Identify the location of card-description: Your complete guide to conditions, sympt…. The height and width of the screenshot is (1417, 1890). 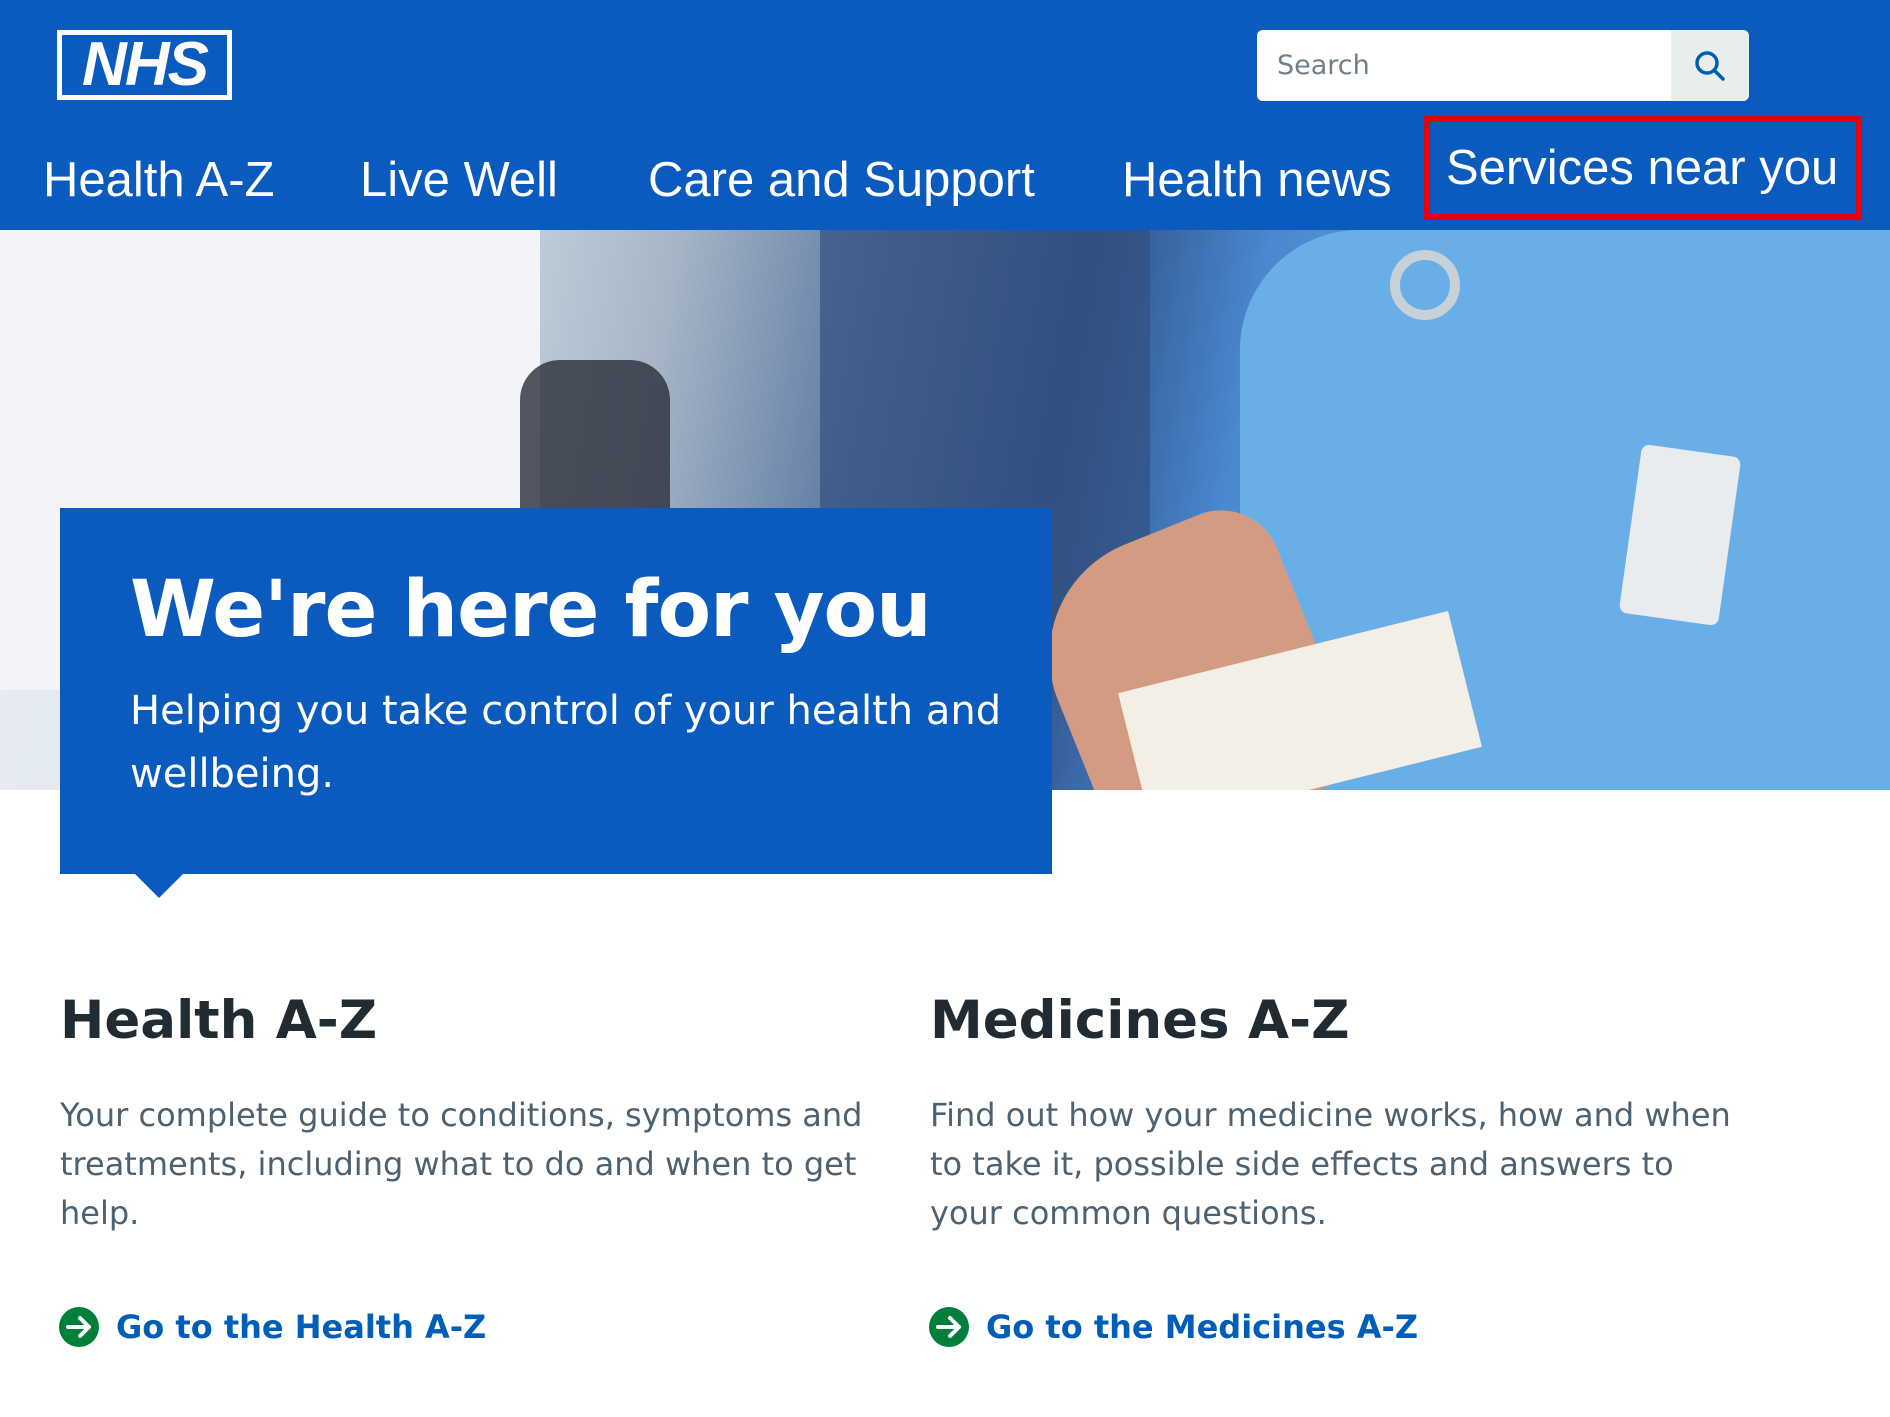
(461, 1164).